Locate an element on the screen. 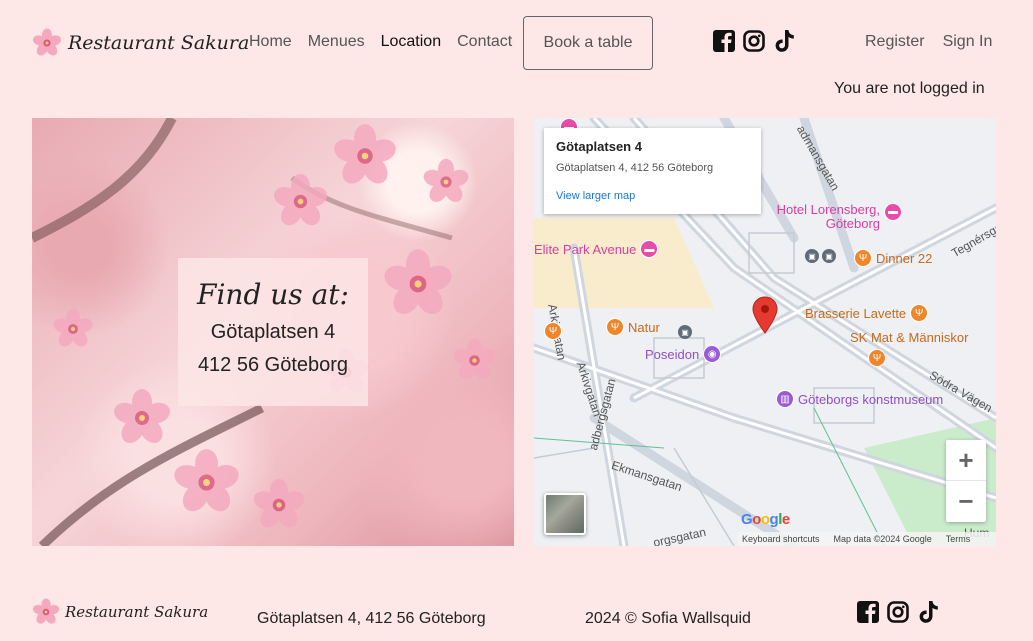 The width and height of the screenshot is (1033, 641). footer-brand: Restaurant Sakura is located at coordinates (120, 612).